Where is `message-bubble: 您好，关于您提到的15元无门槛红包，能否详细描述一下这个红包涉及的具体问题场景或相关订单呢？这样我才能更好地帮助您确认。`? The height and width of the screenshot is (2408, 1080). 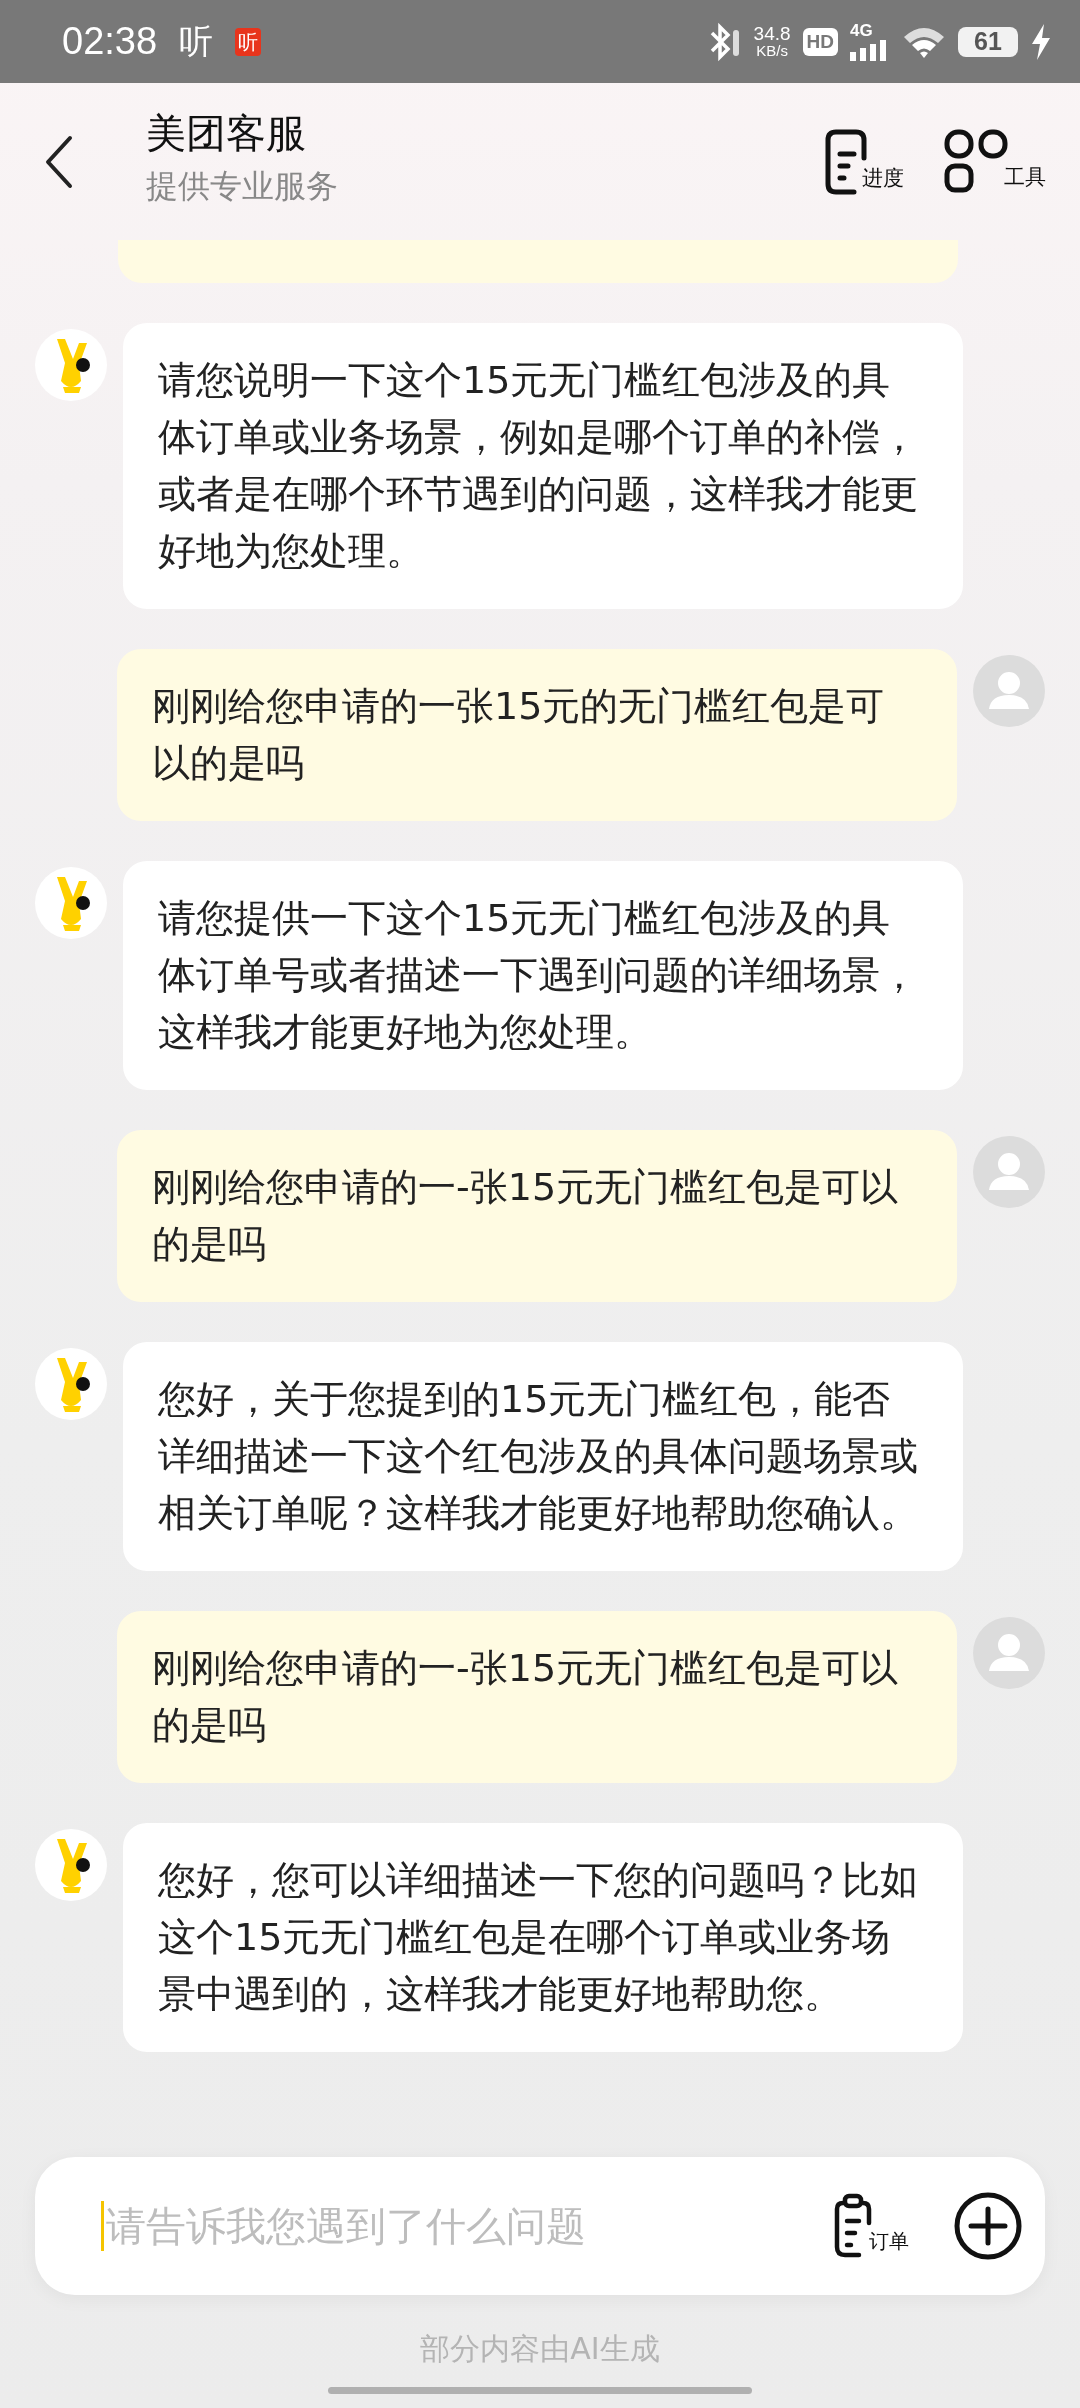 message-bubble: 您好，关于您提到的15元无门槛红包，能否详细描述一下这个红包涉及的具体问题场景或相关订单呢？这样我才能更好地帮助您确认。 is located at coordinates (543, 1456).